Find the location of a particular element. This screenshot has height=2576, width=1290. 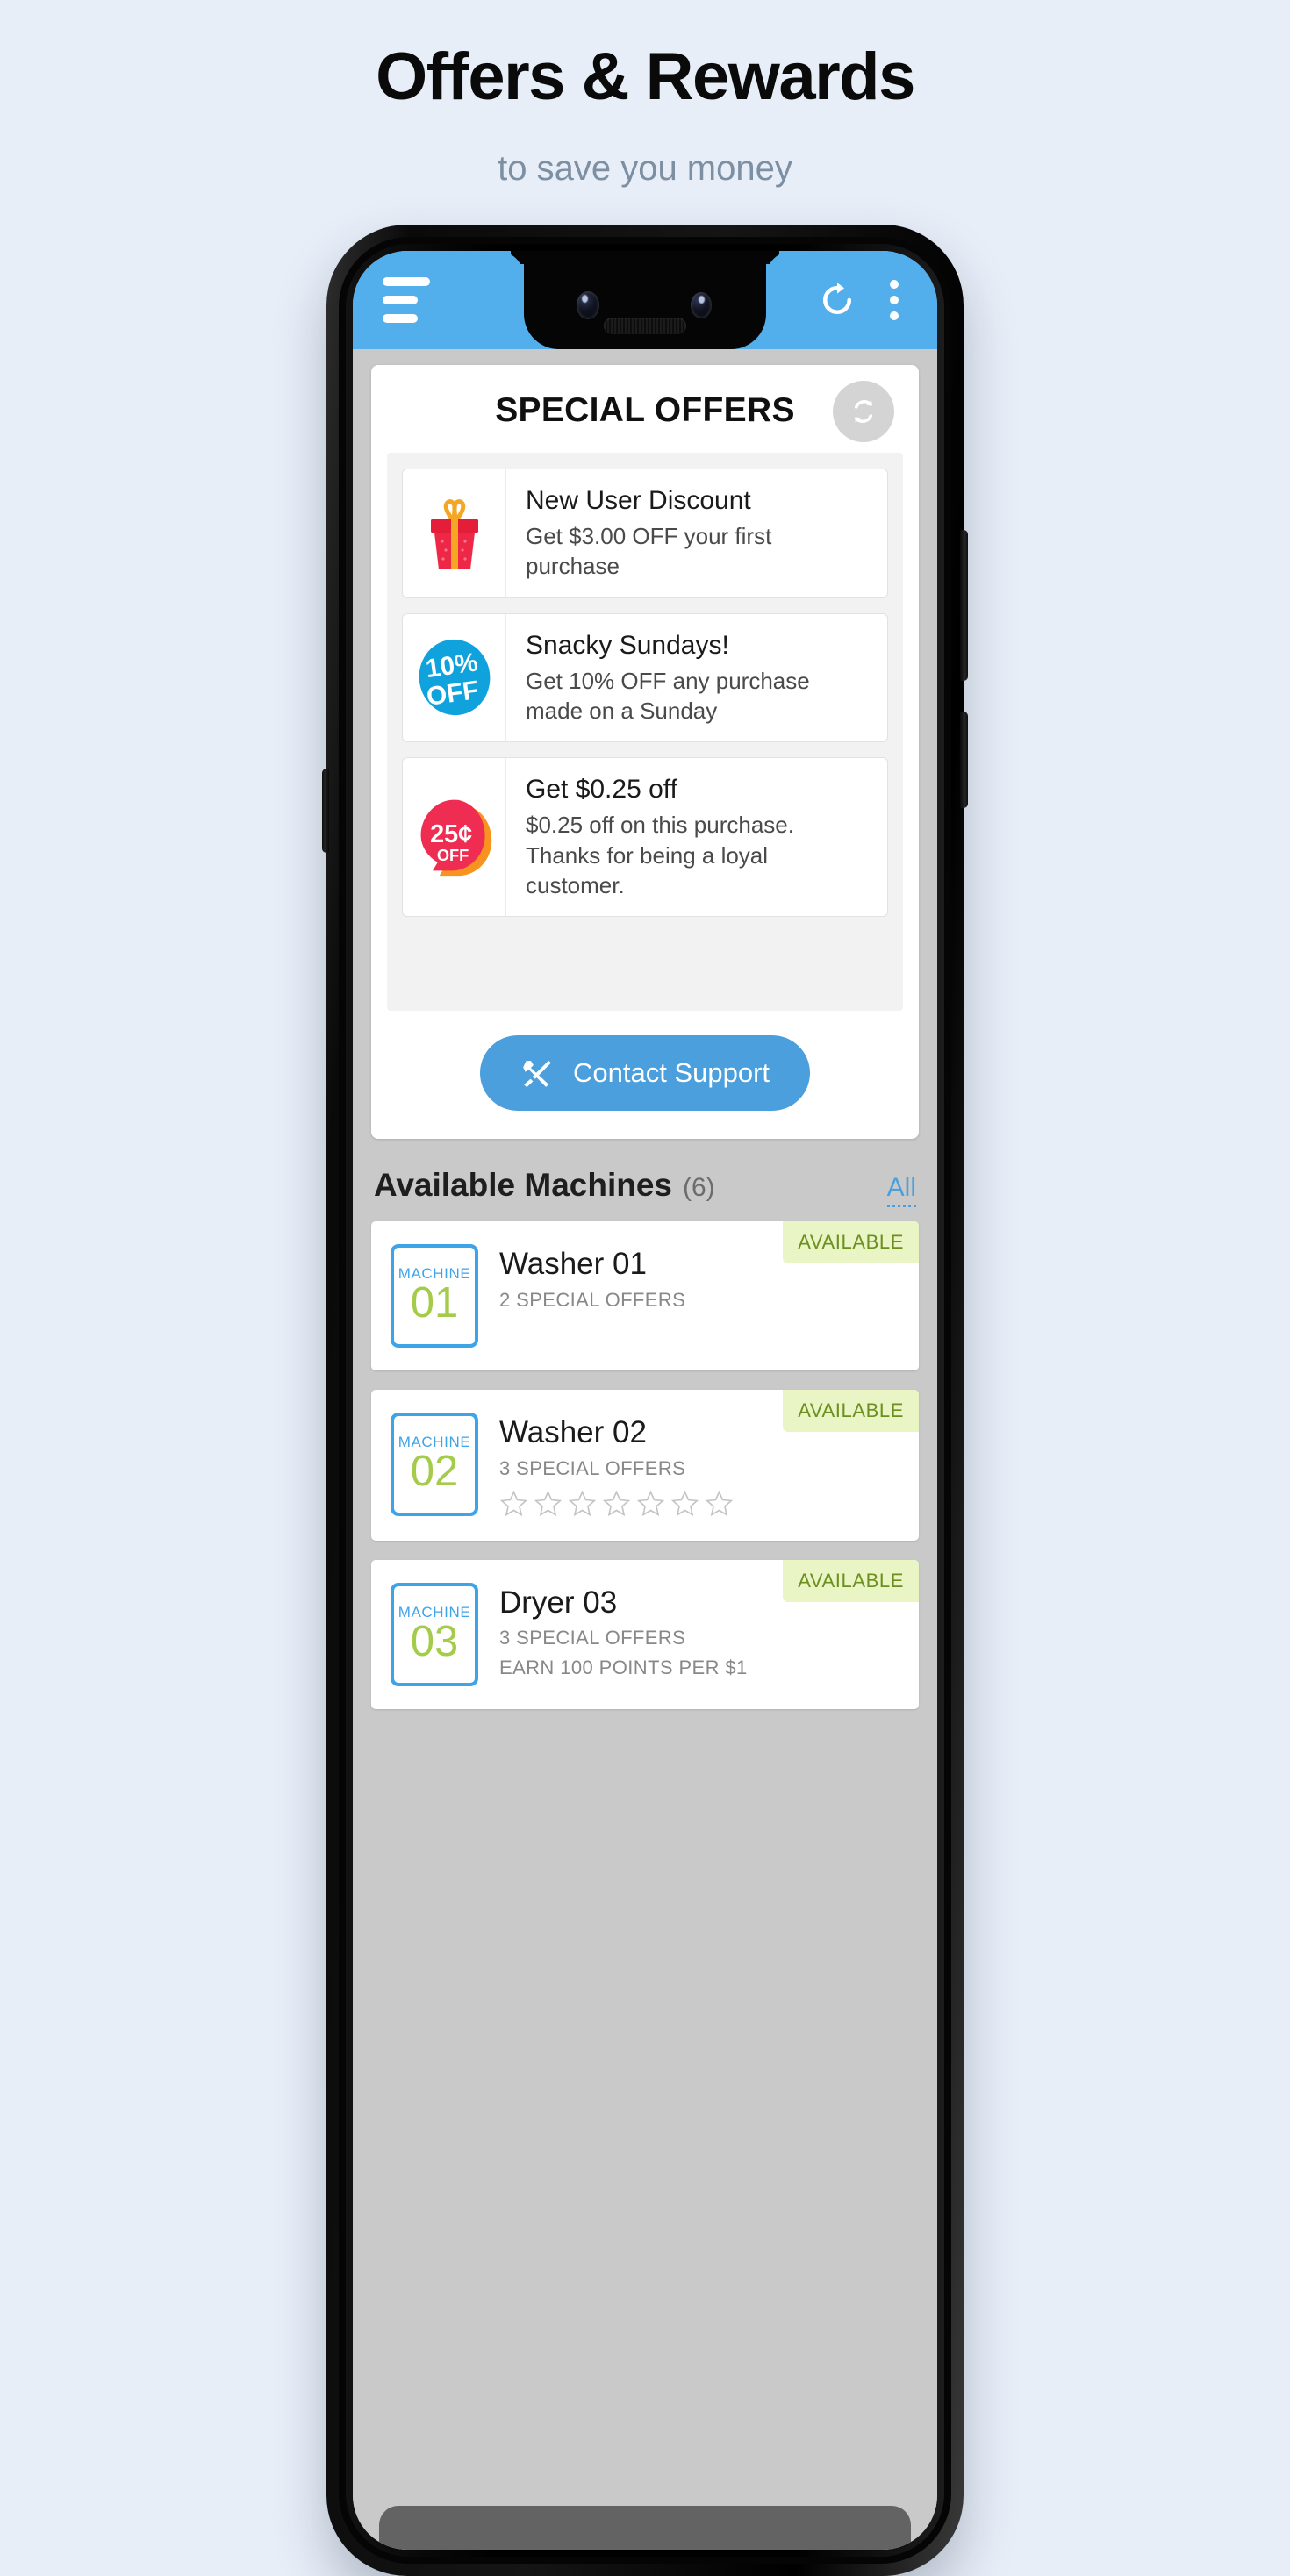

left-side-button is located at coordinates (325, 811).